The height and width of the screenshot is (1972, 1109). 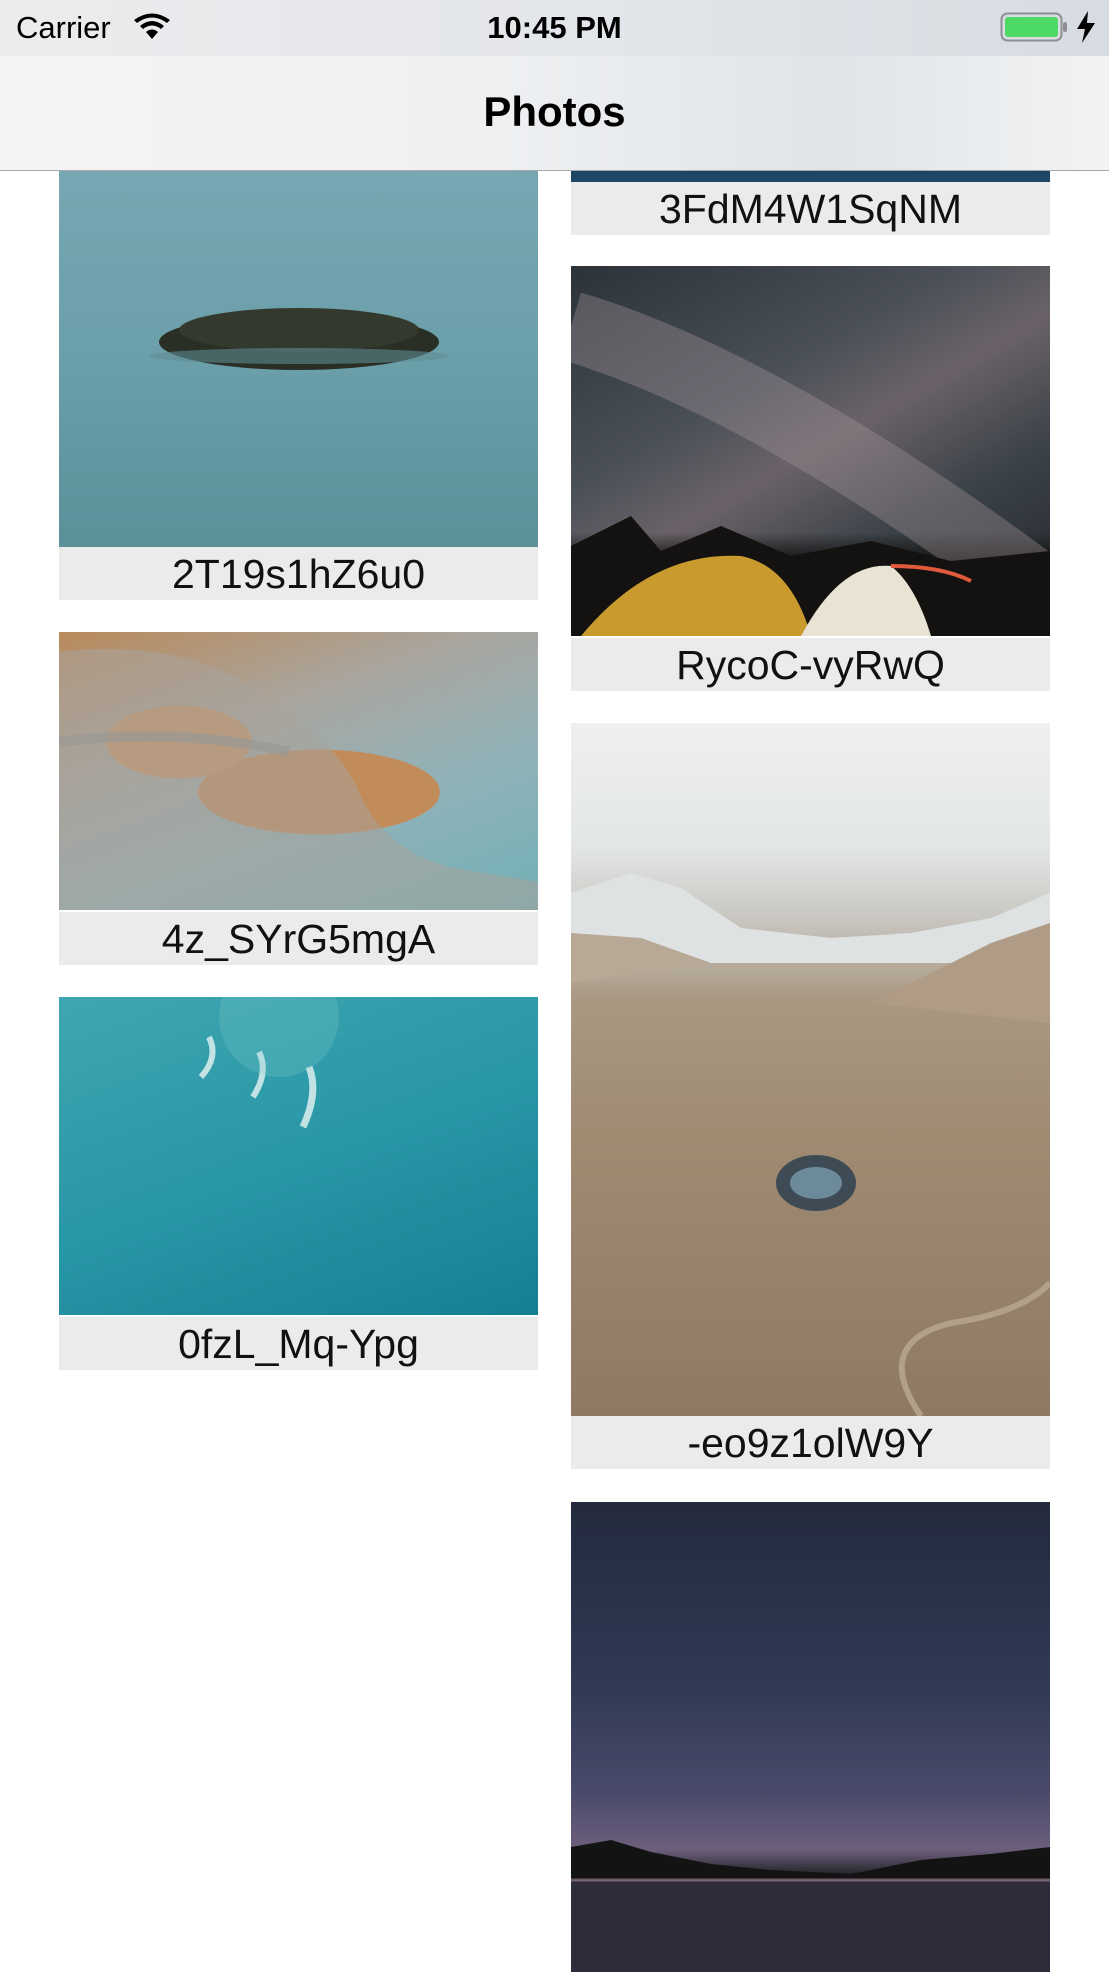 I want to click on photo-caption: -eo9z1olW9Y, so click(x=810, y=1442).